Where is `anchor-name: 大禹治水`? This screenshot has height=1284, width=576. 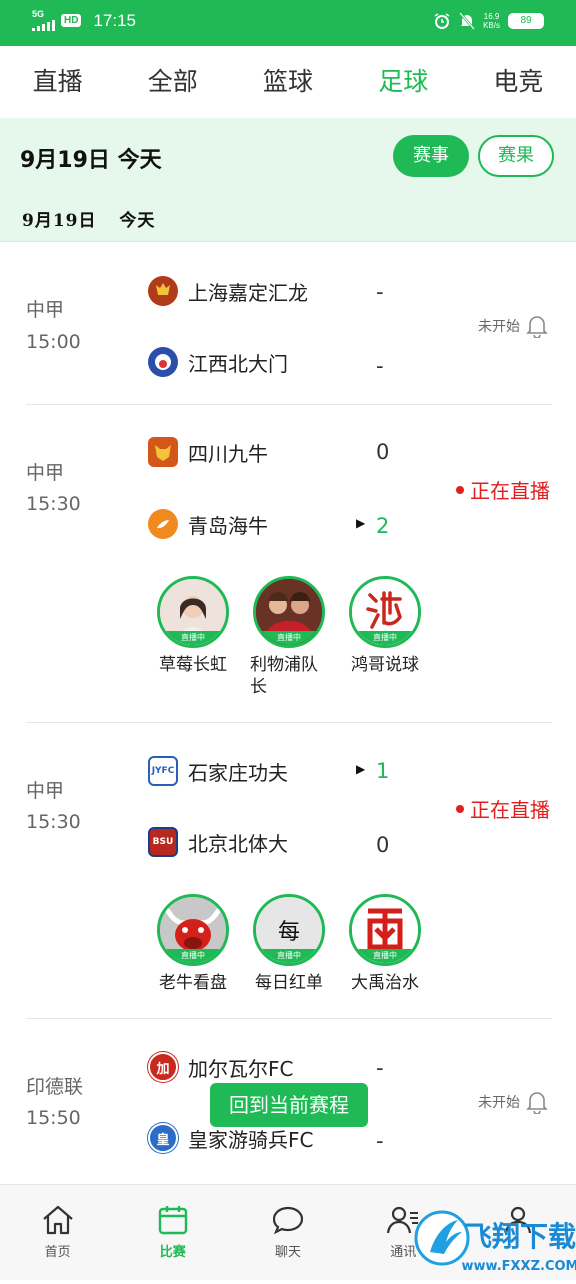
anchor-name: 大禹治水 is located at coordinates (385, 983).